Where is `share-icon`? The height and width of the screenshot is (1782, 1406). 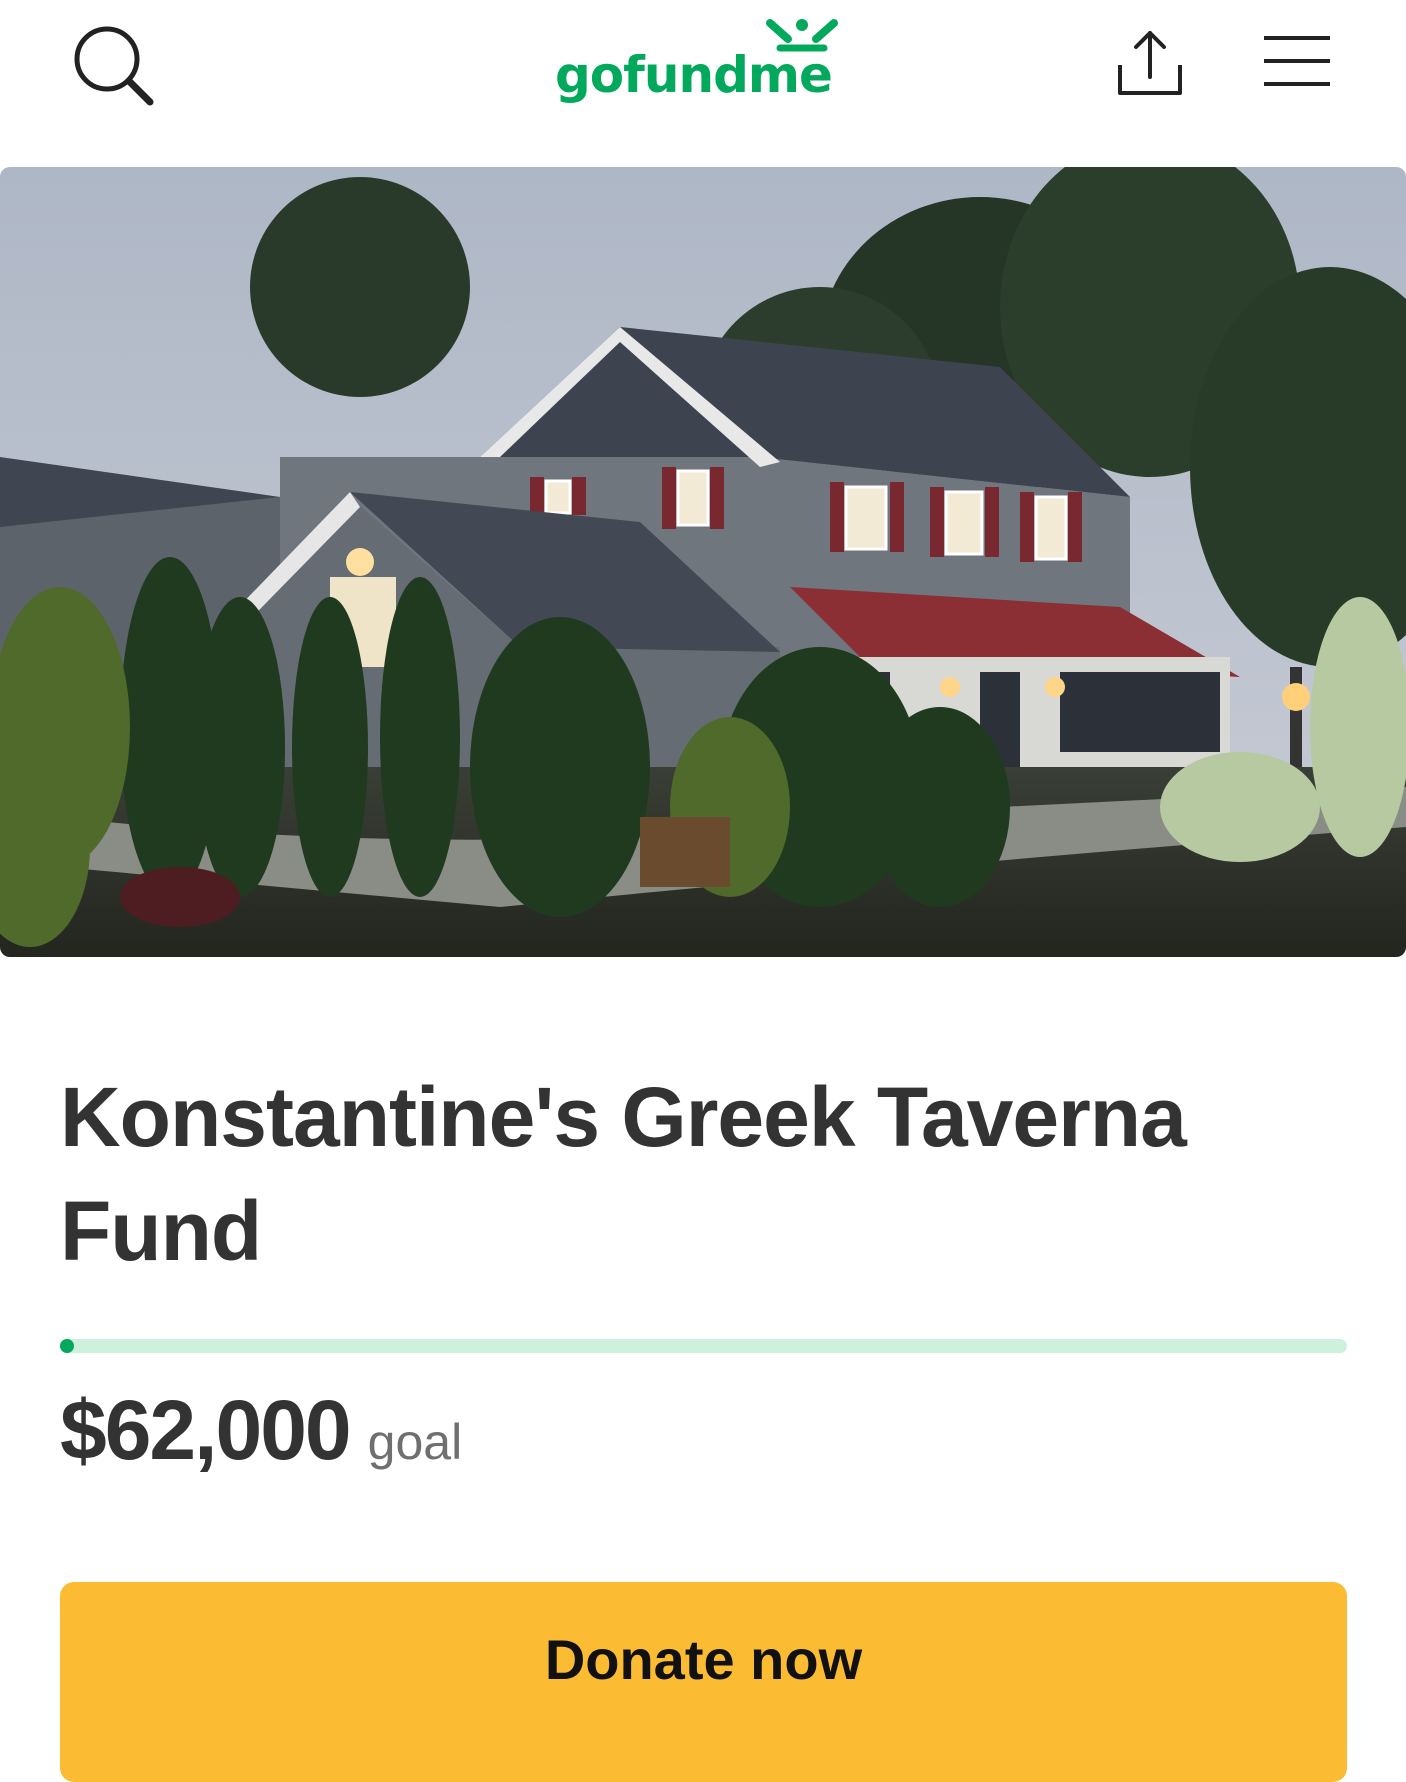 share-icon is located at coordinates (1150, 63).